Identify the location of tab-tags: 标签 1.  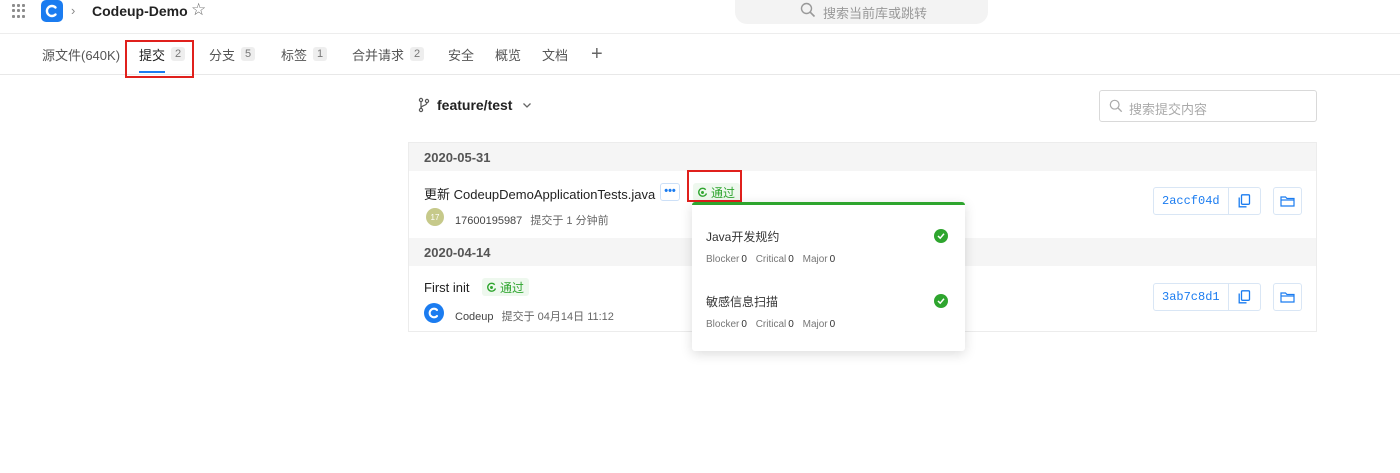
(304, 54).